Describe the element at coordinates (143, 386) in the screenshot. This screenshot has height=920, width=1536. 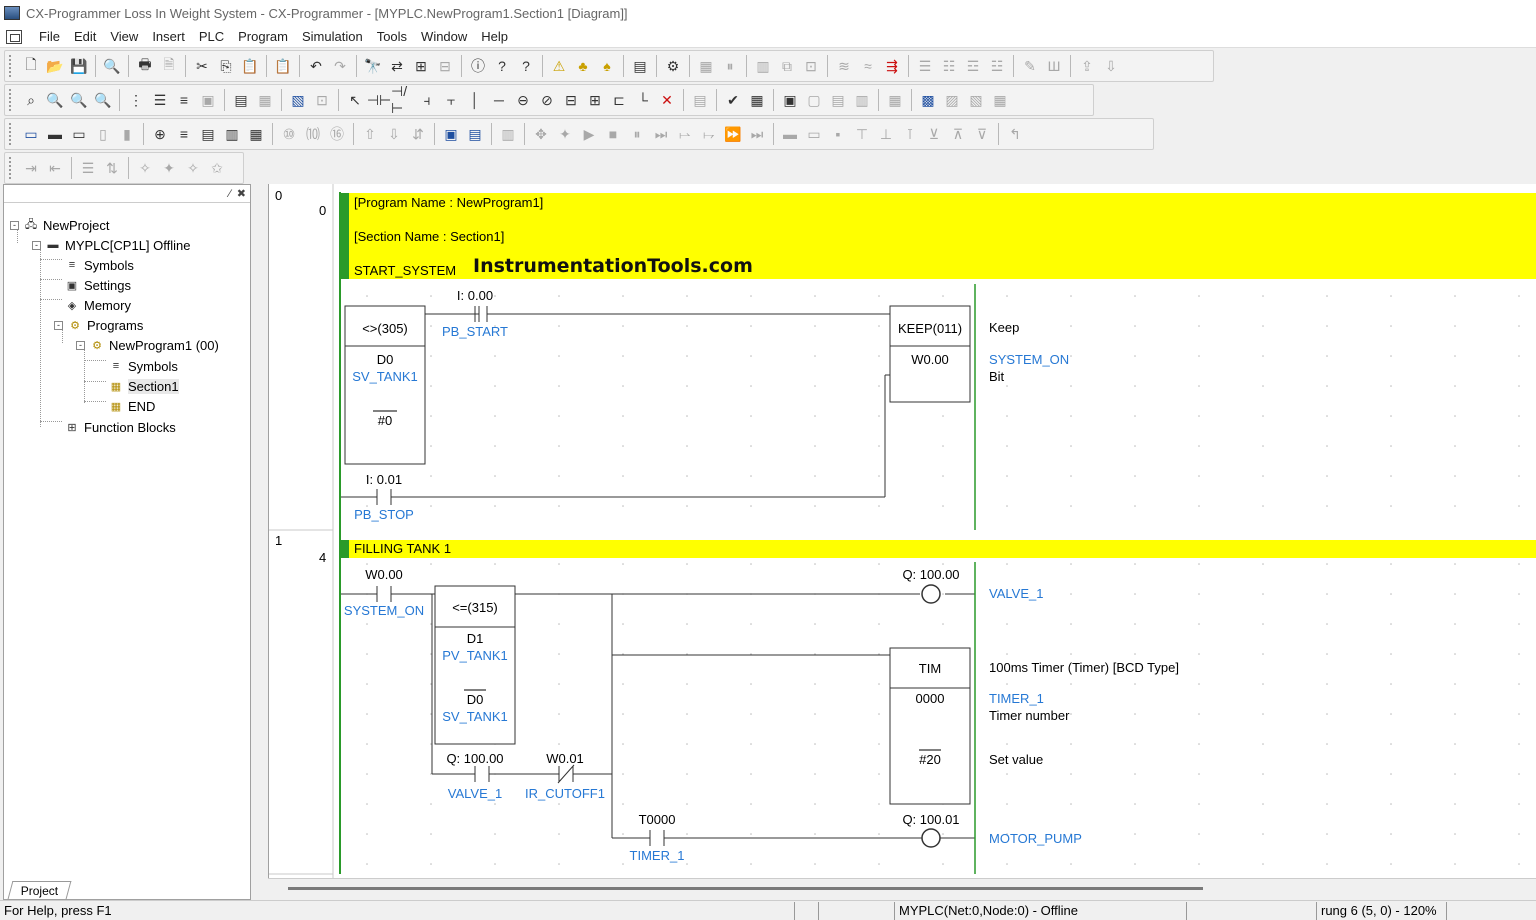
I see `tree-item-section1: ▦ Section1` at that location.